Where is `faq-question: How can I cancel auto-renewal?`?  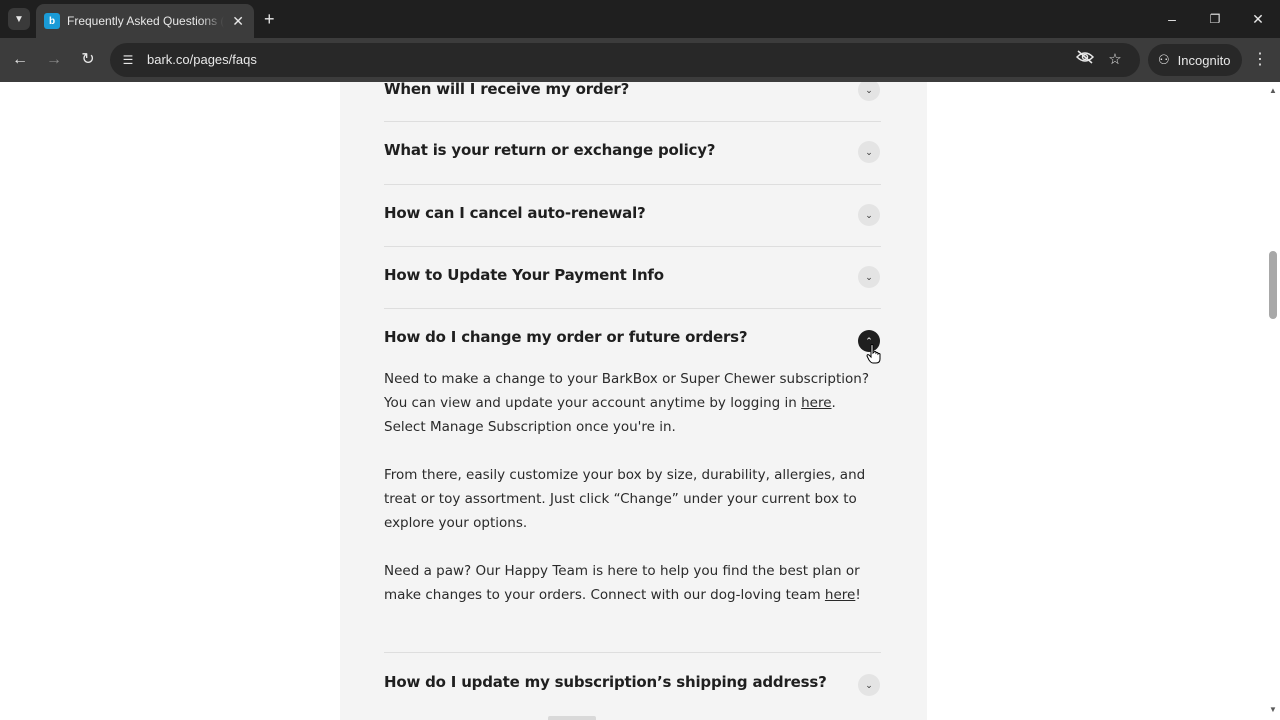
faq-question: How can I cancel auto-renewal? is located at coordinates (515, 213).